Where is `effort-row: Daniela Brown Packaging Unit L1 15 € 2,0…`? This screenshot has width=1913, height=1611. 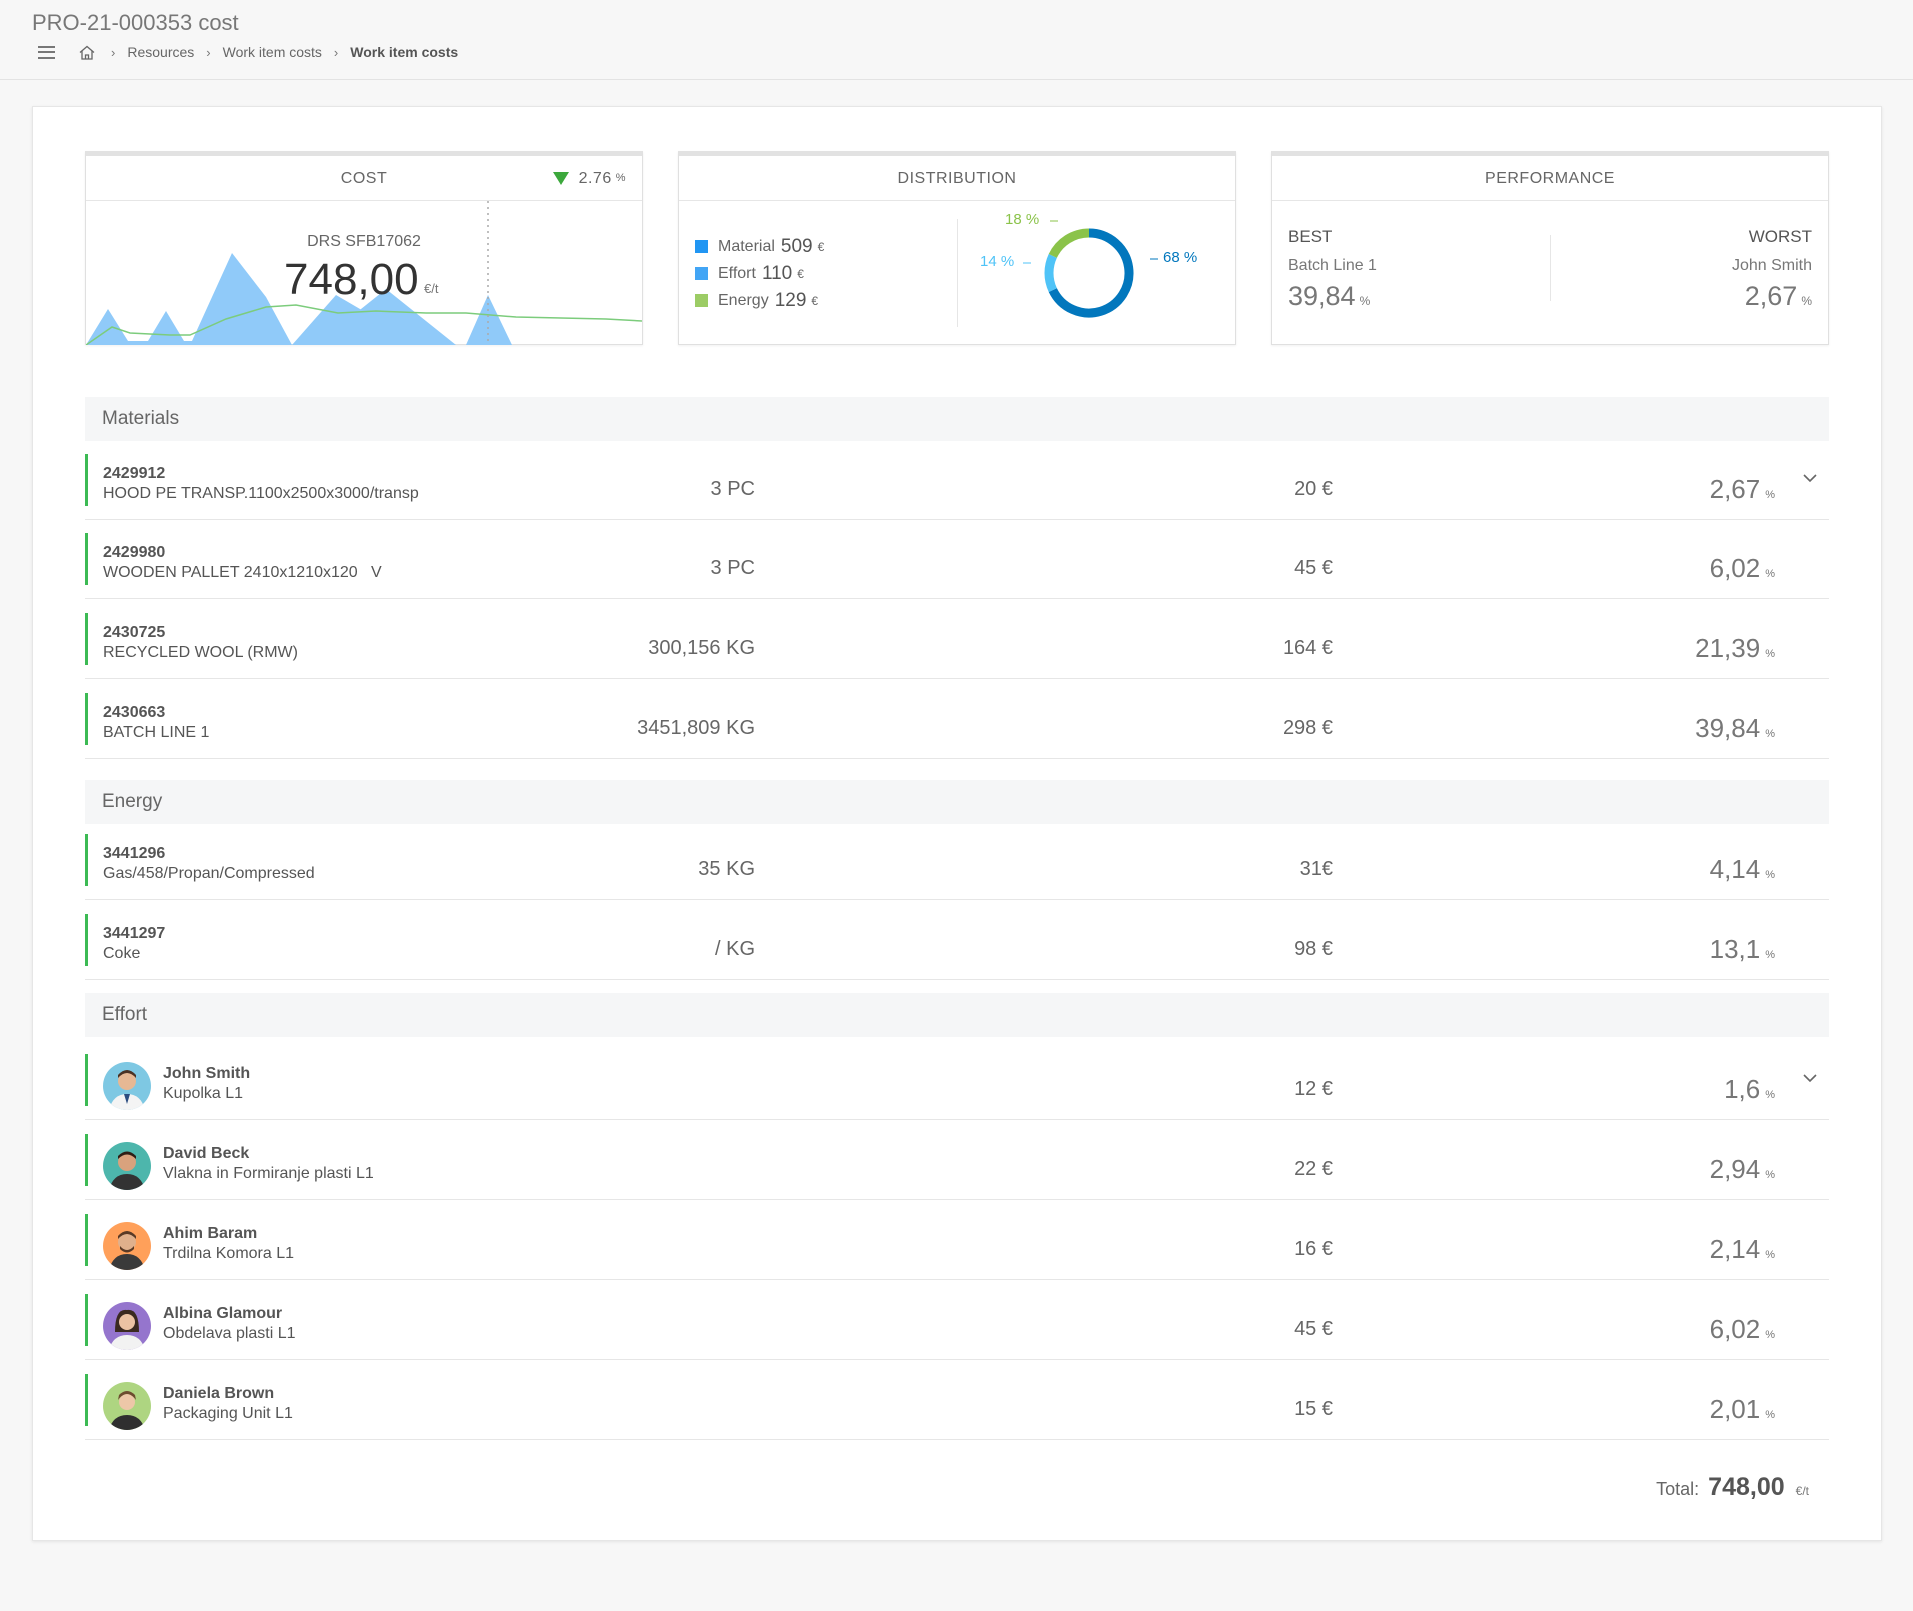 effort-row: Daniela Brown Packaging Unit L1 15 € 2,0… is located at coordinates (957, 1401).